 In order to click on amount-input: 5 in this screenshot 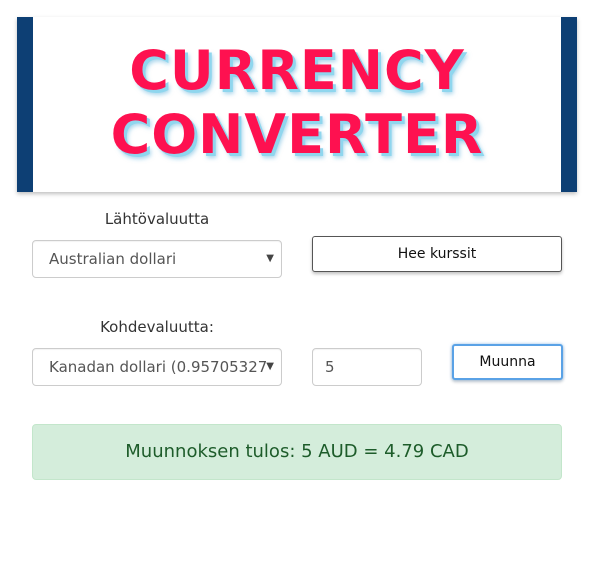, I will do `click(367, 367)`.